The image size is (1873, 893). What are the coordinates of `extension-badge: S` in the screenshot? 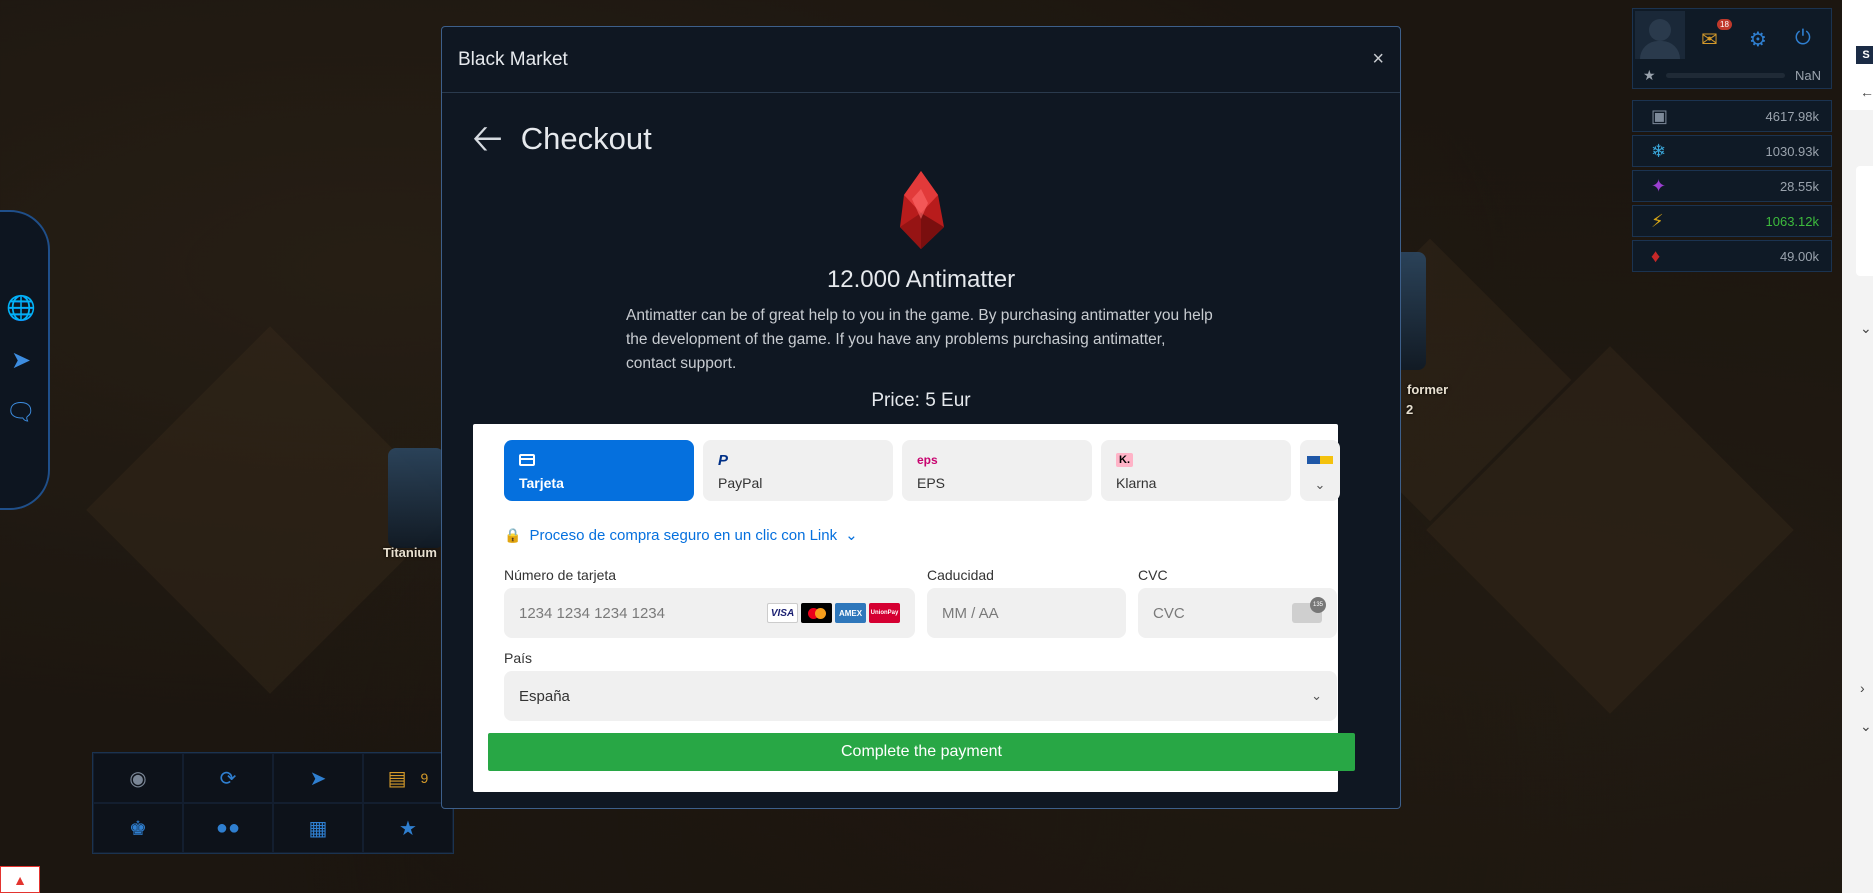 It's located at (1864, 55).